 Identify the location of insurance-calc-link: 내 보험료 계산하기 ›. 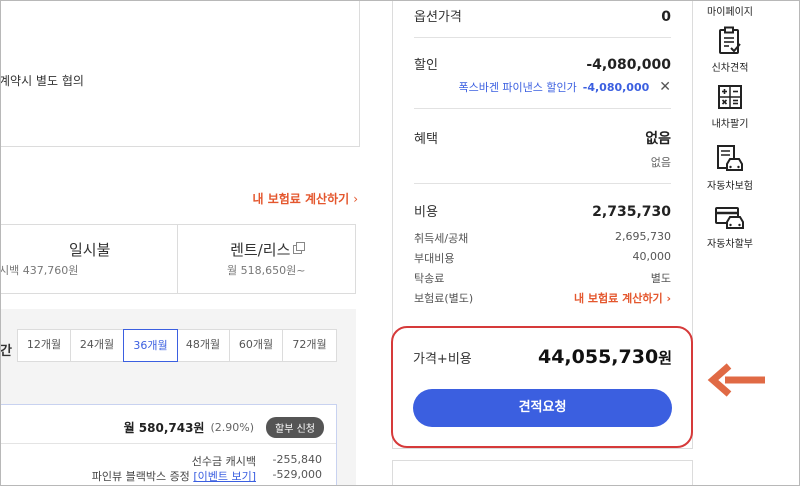
(306, 198).